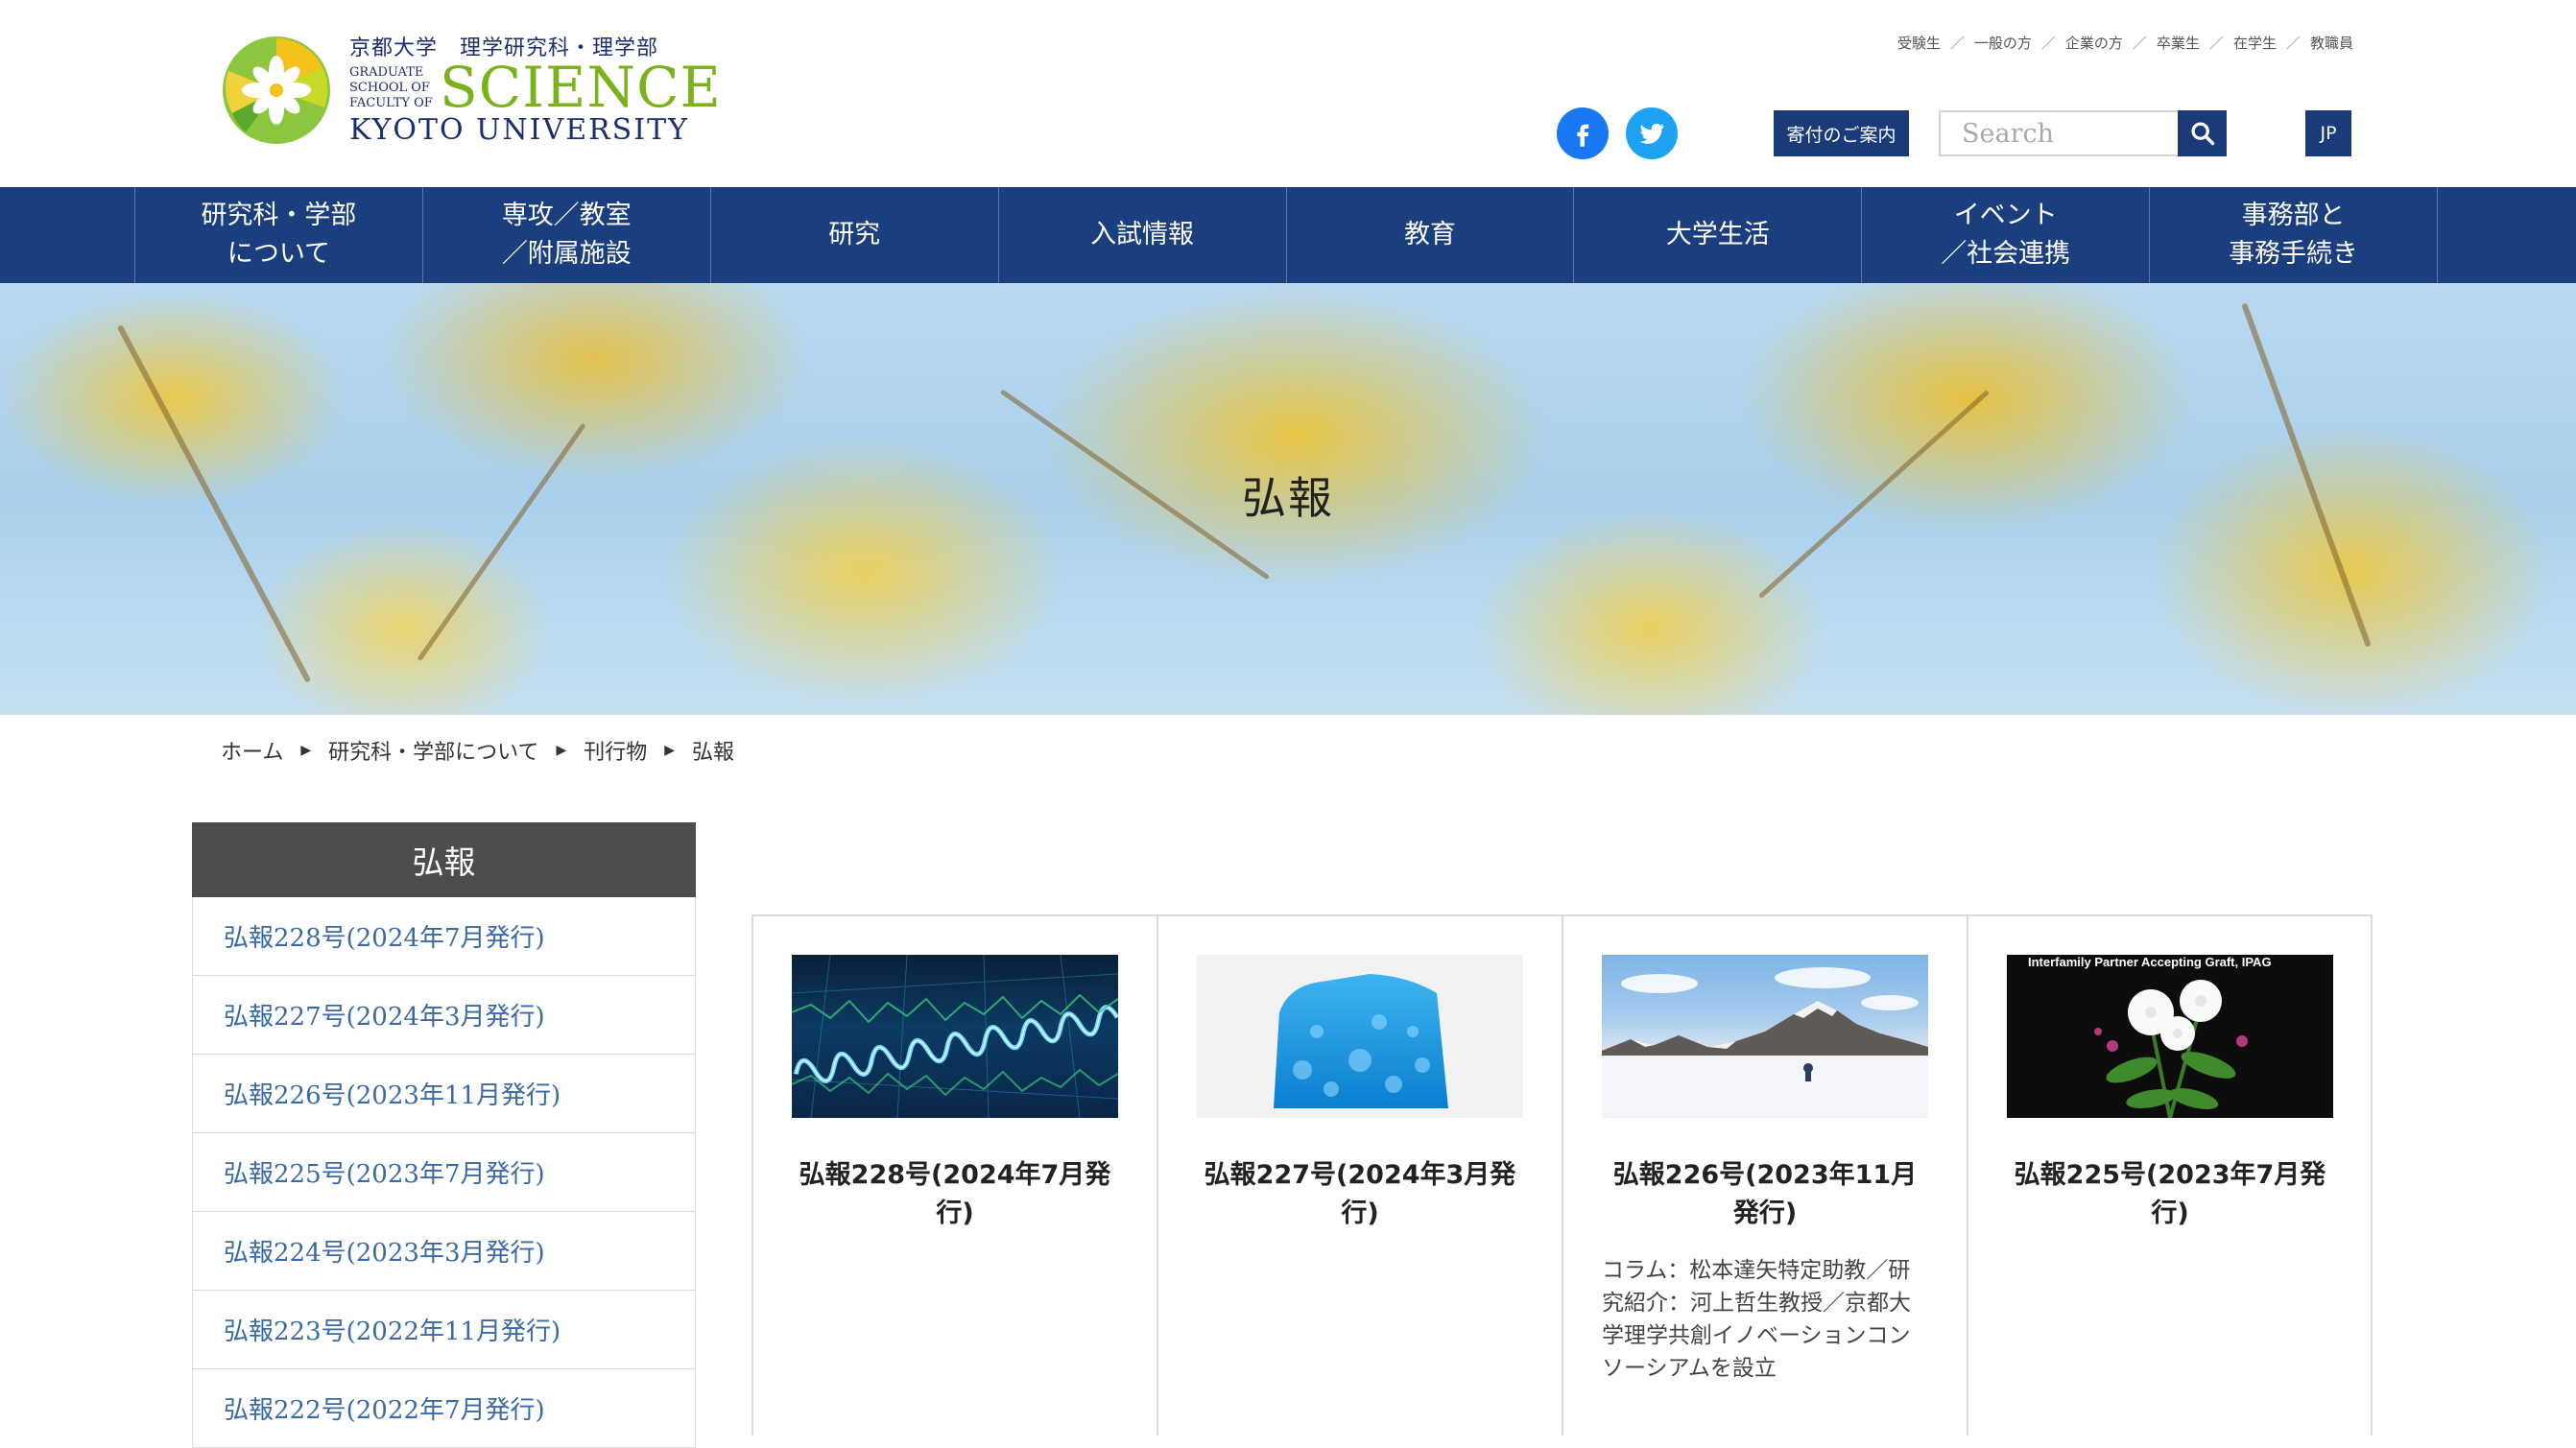 This screenshot has height=1448, width=2576. What do you see at coordinates (1765, 1194) in the screenshot?
I see `card-title: 弘報226号(2023年11月発行)` at bounding box center [1765, 1194].